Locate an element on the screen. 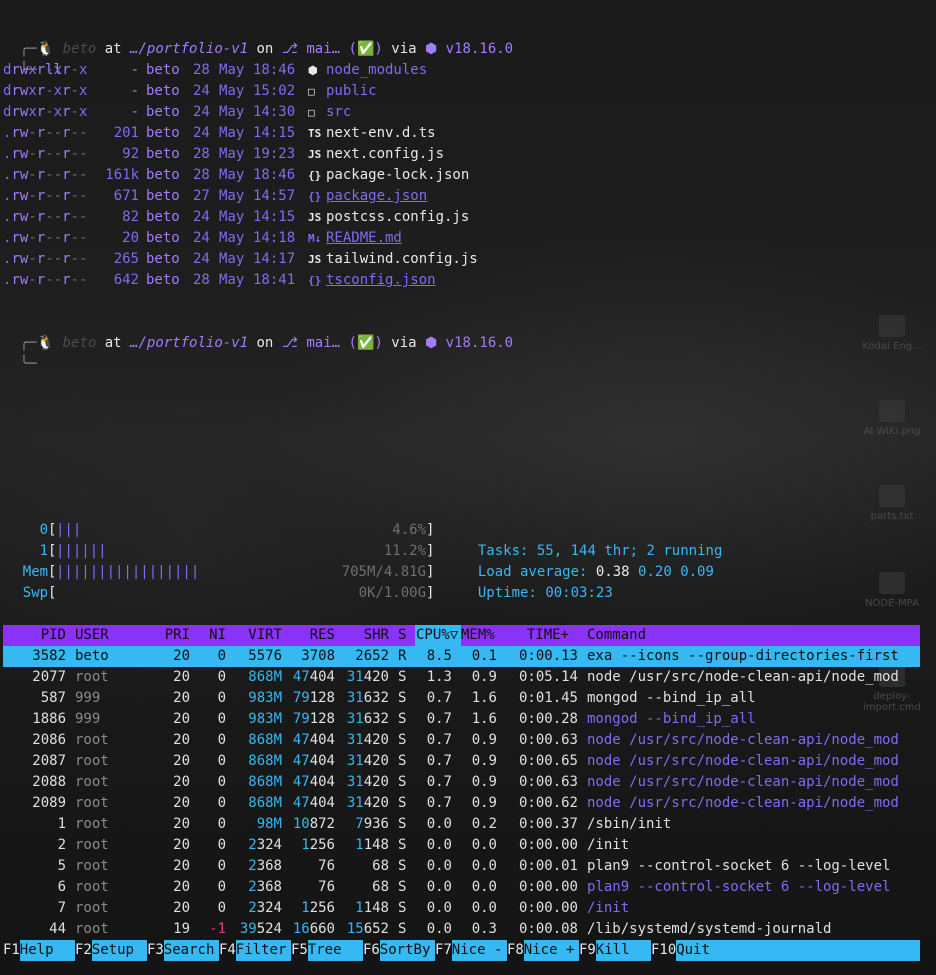 Image resolution: width=936 pixels, height=975 pixels. fkey-label: Filter is located at coordinates (261, 950).